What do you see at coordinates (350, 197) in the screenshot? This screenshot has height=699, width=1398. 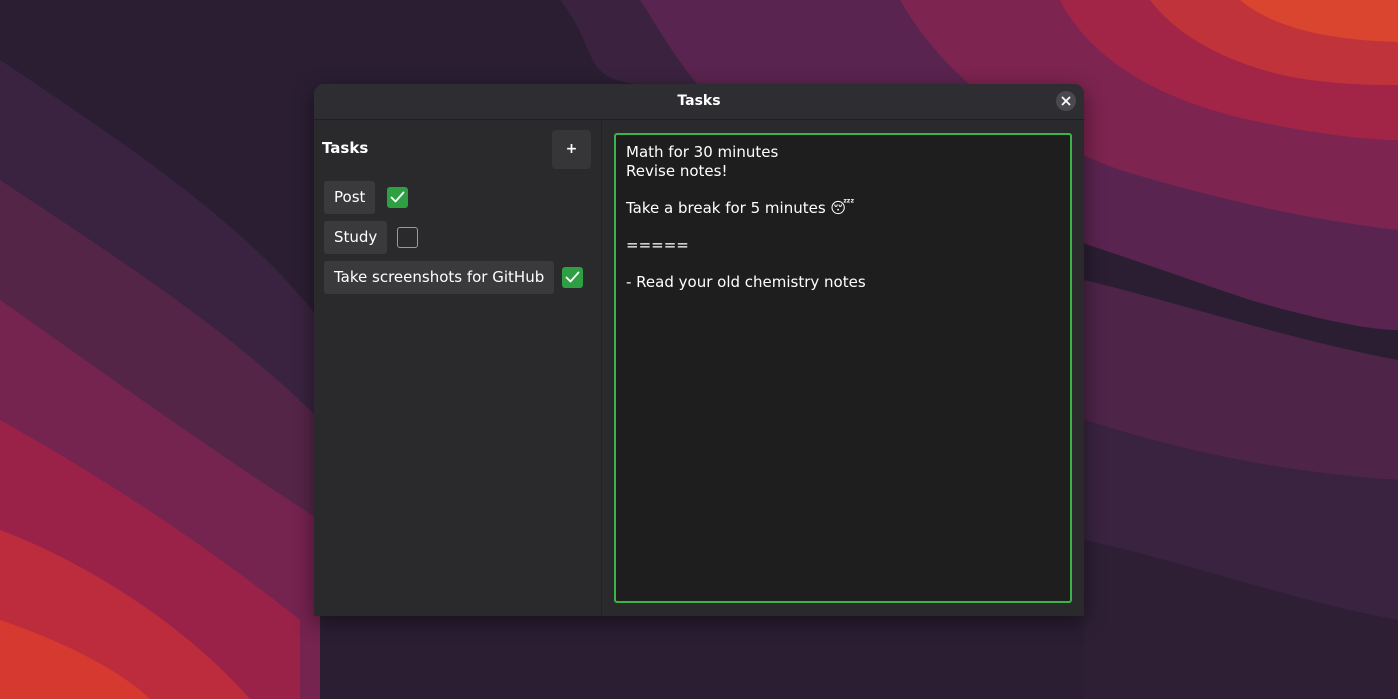 I see `task-item-post: Post` at bounding box center [350, 197].